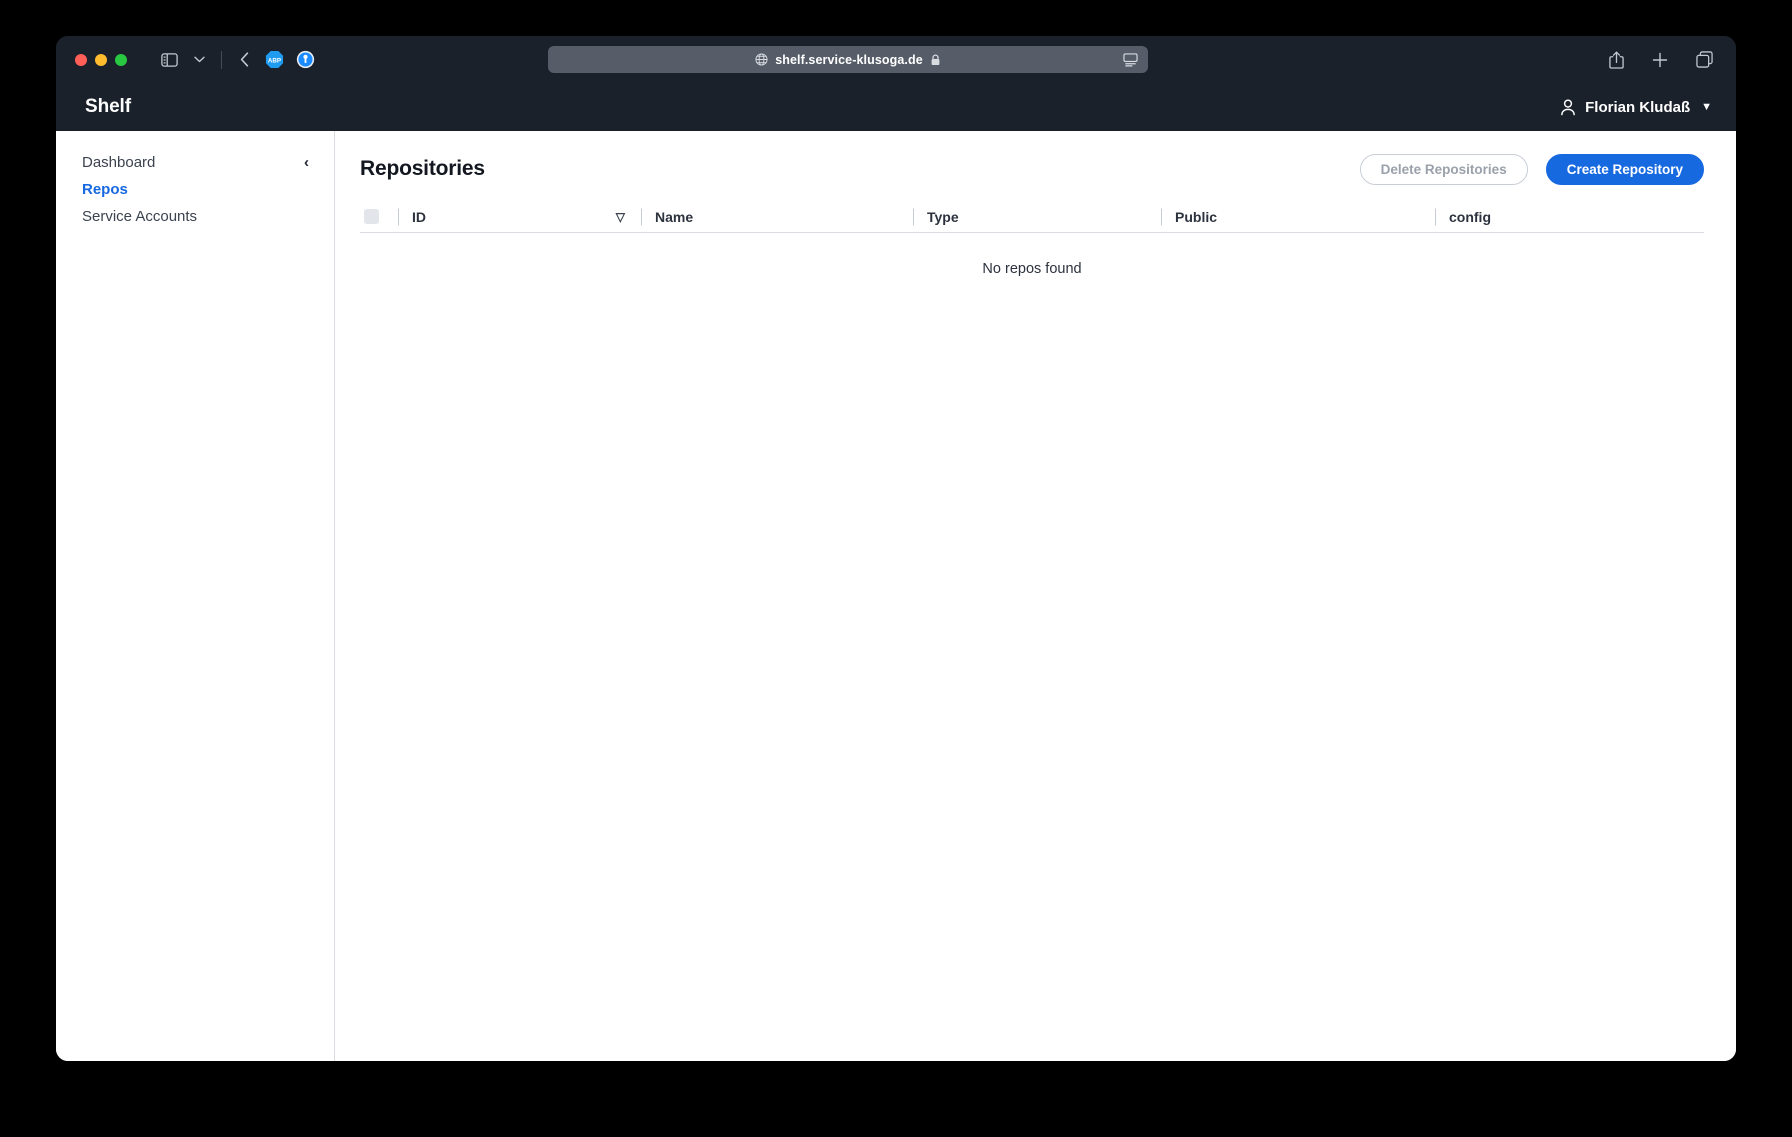  Describe the element at coordinates (108, 106) in the screenshot. I see `app-title: Shelf` at that location.